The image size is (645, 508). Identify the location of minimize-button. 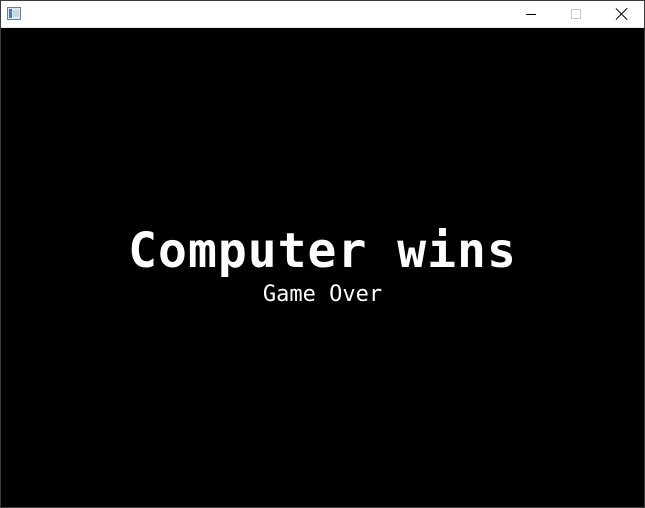
(531, 14).